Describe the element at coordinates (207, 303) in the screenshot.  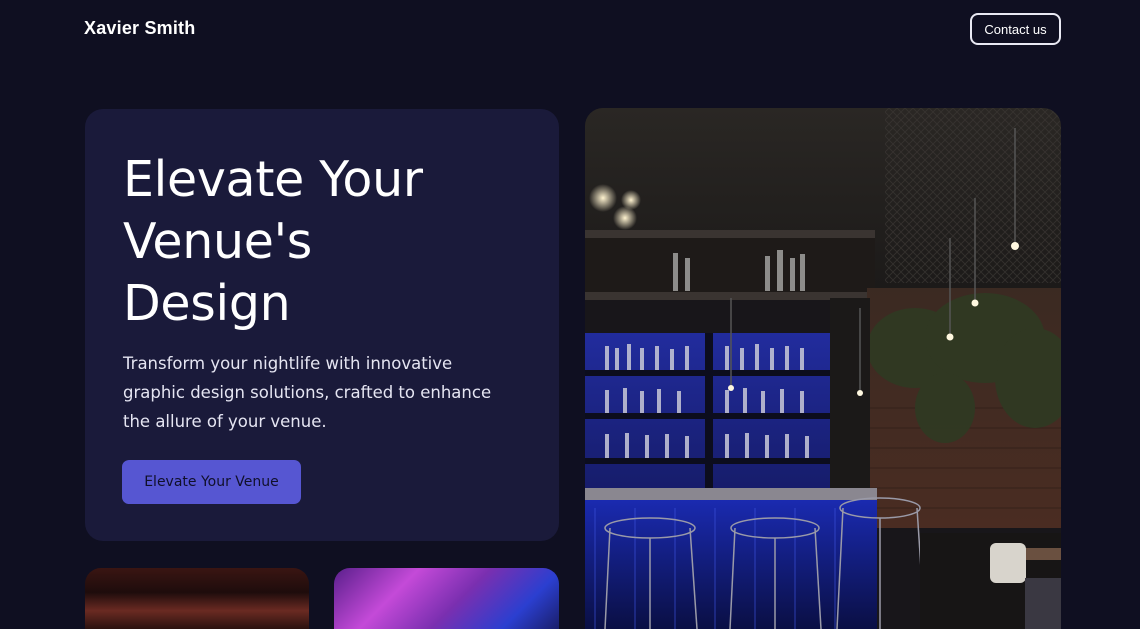
I see `hero-title-line-3: Design` at that location.